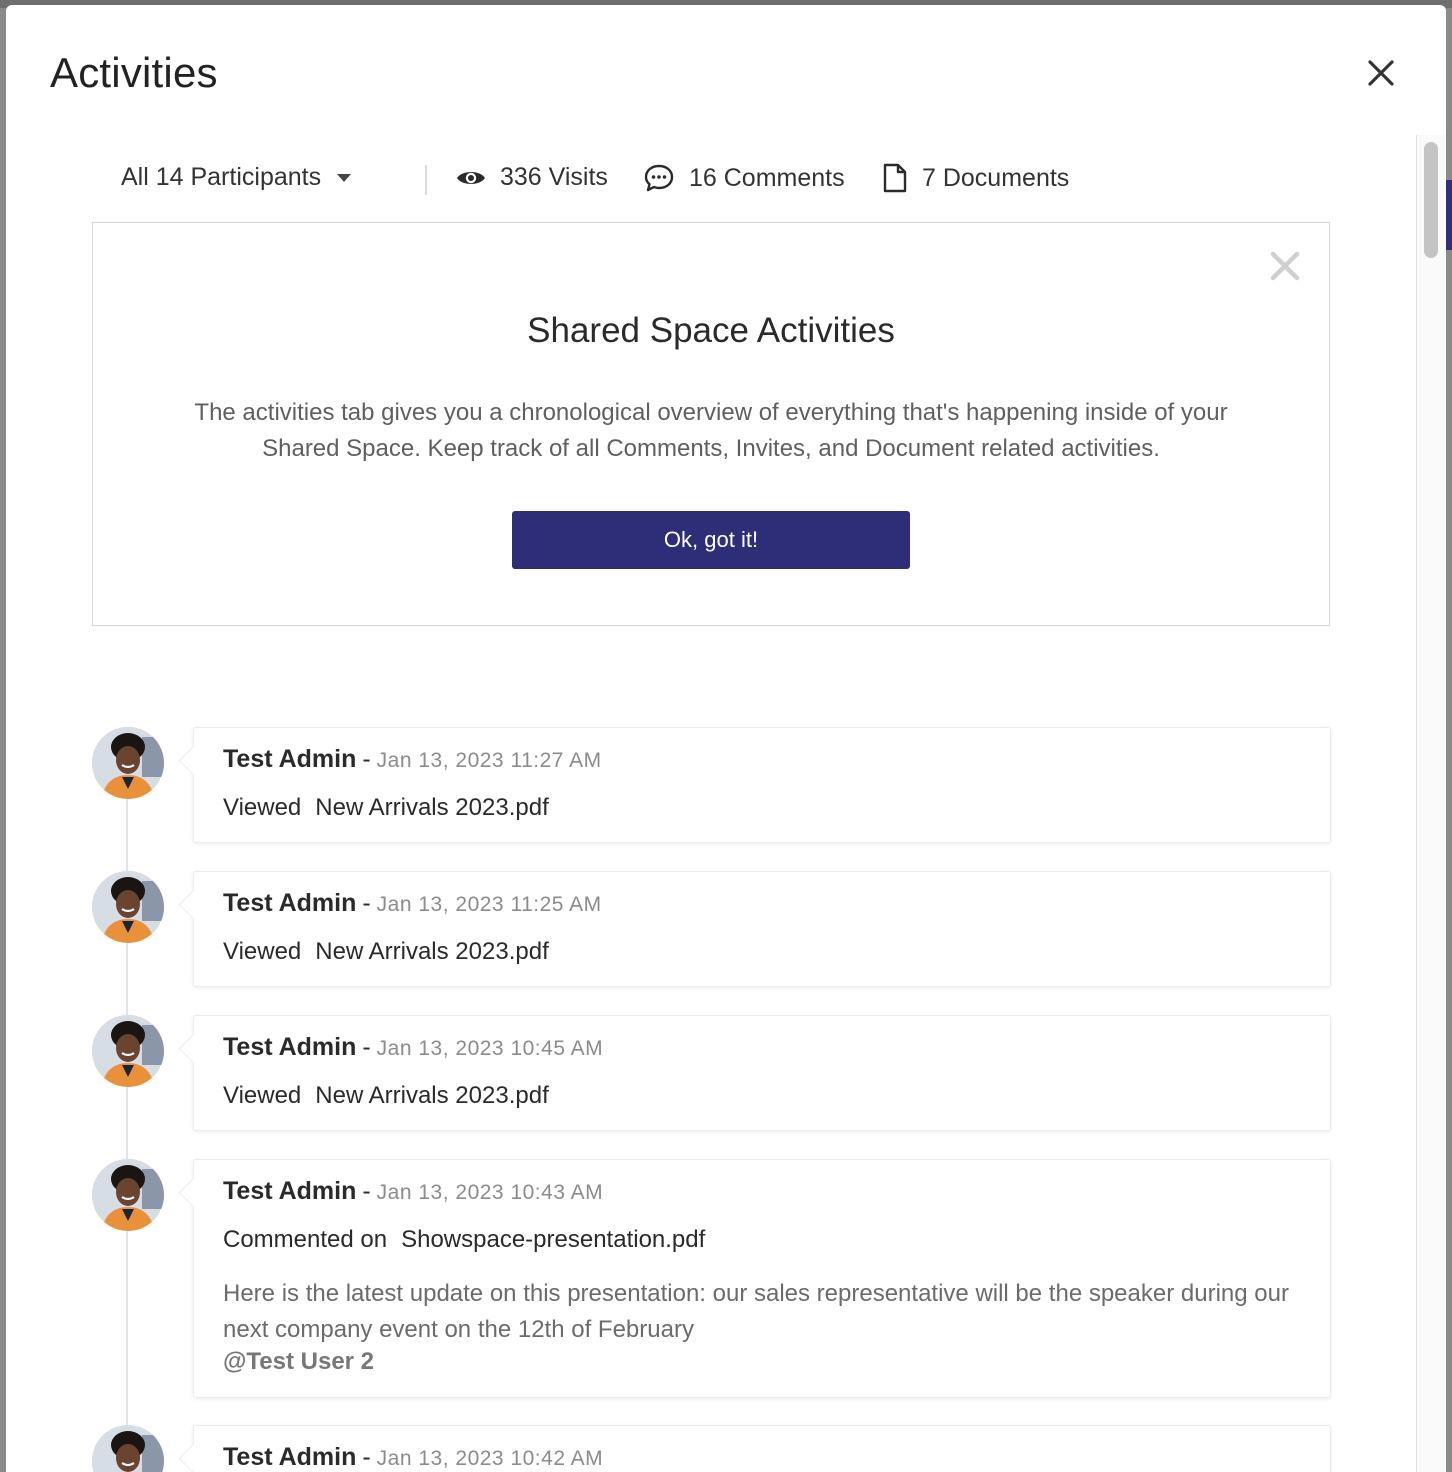  What do you see at coordinates (471, 178) in the screenshot?
I see `eye-icon` at bounding box center [471, 178].